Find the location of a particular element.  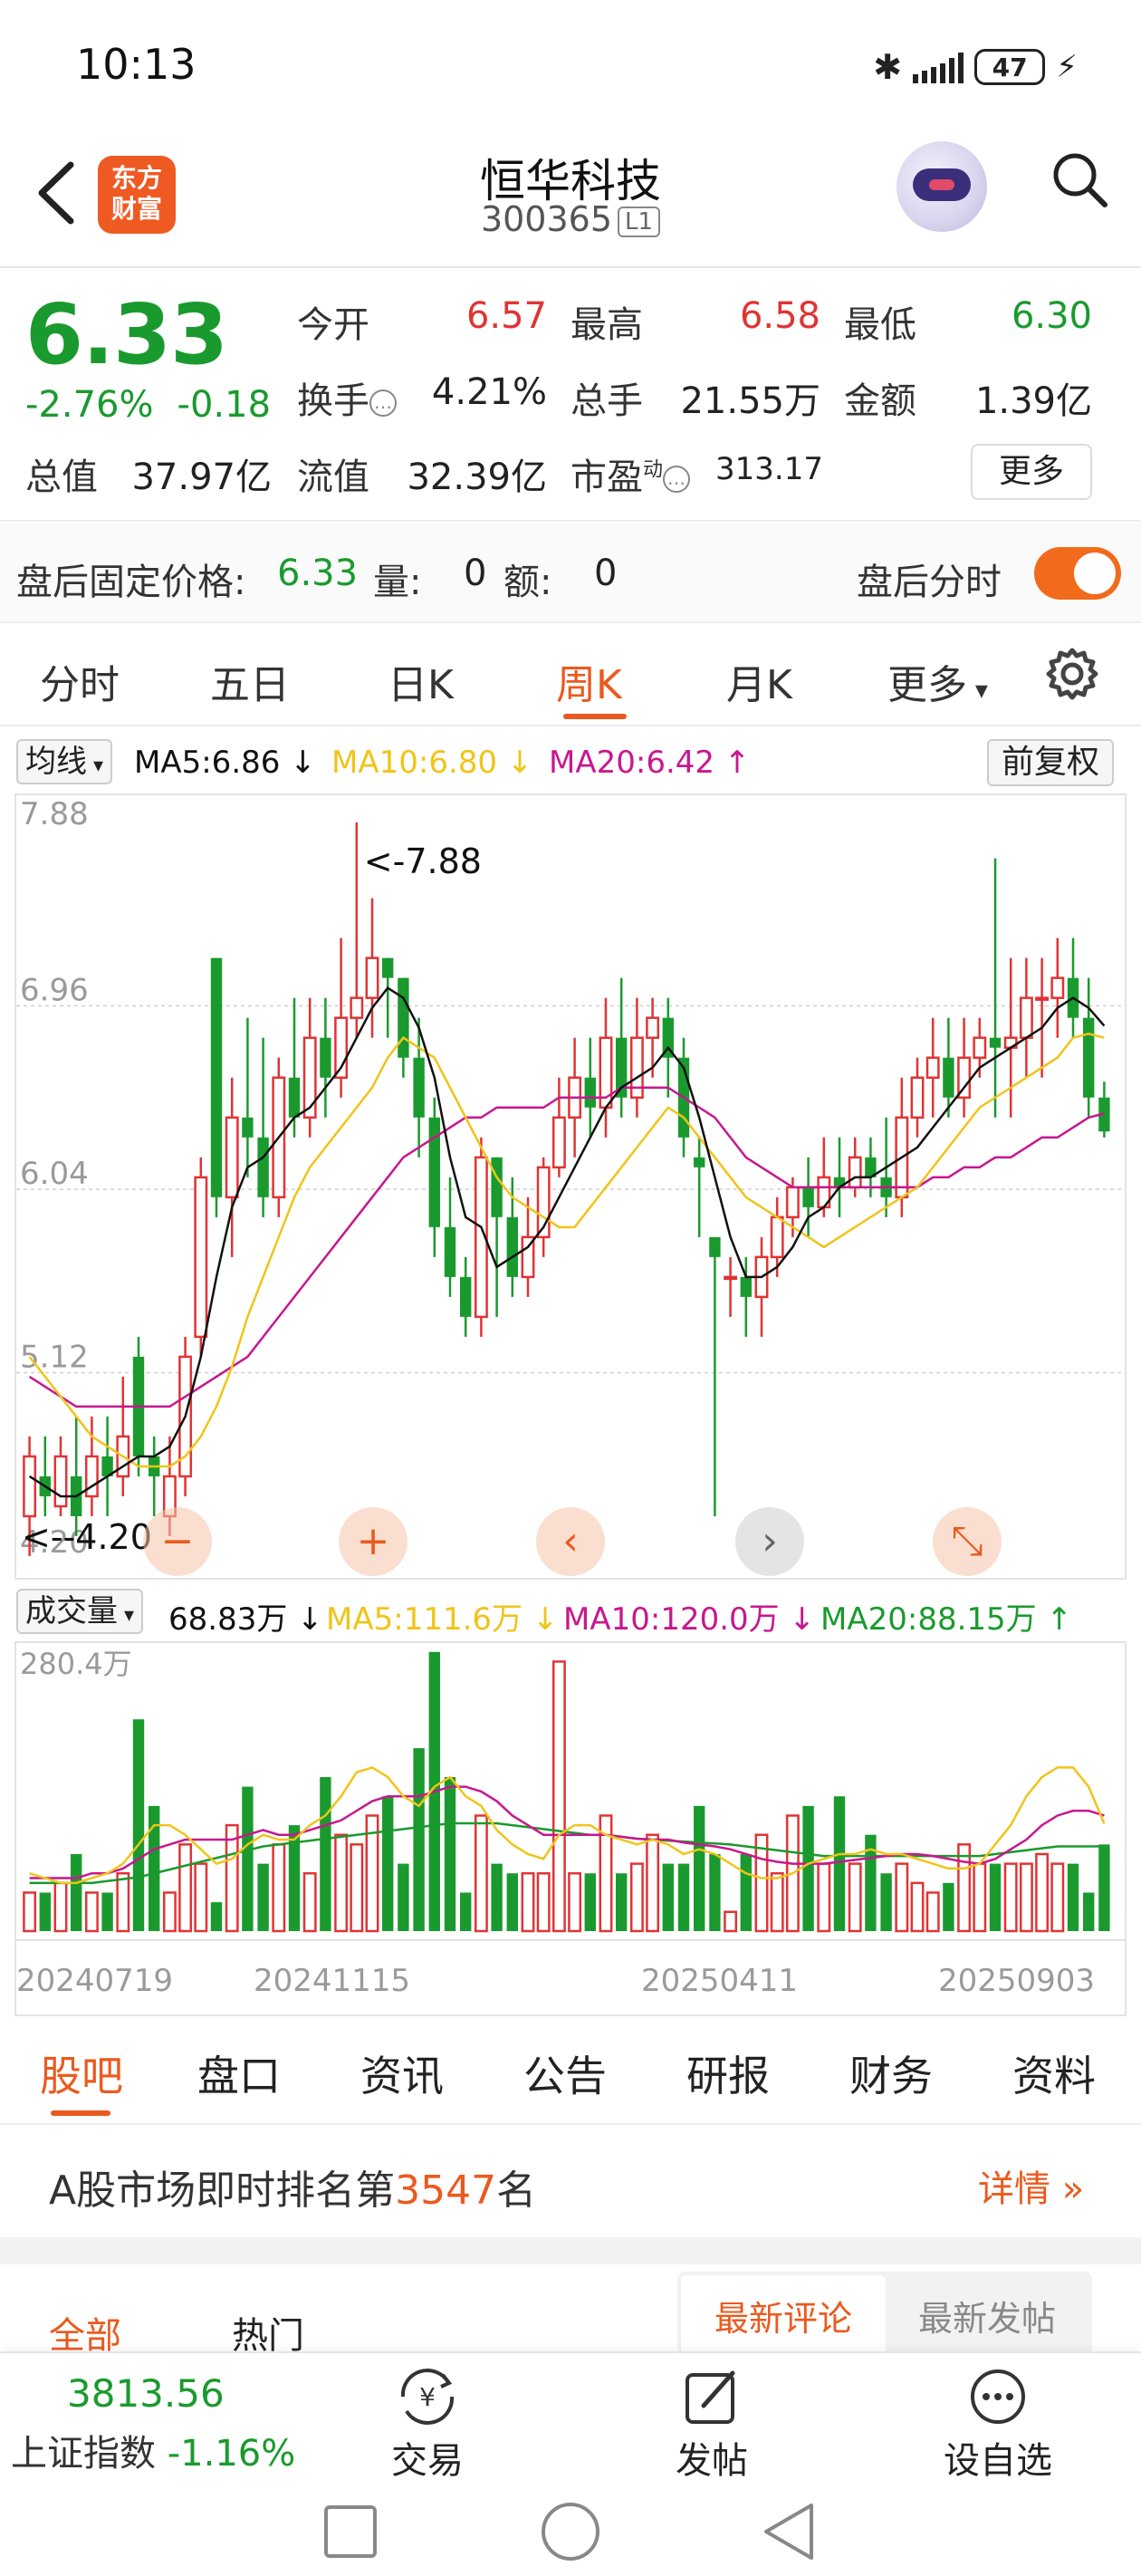

section-divider is located at coordinates (570, 2250).